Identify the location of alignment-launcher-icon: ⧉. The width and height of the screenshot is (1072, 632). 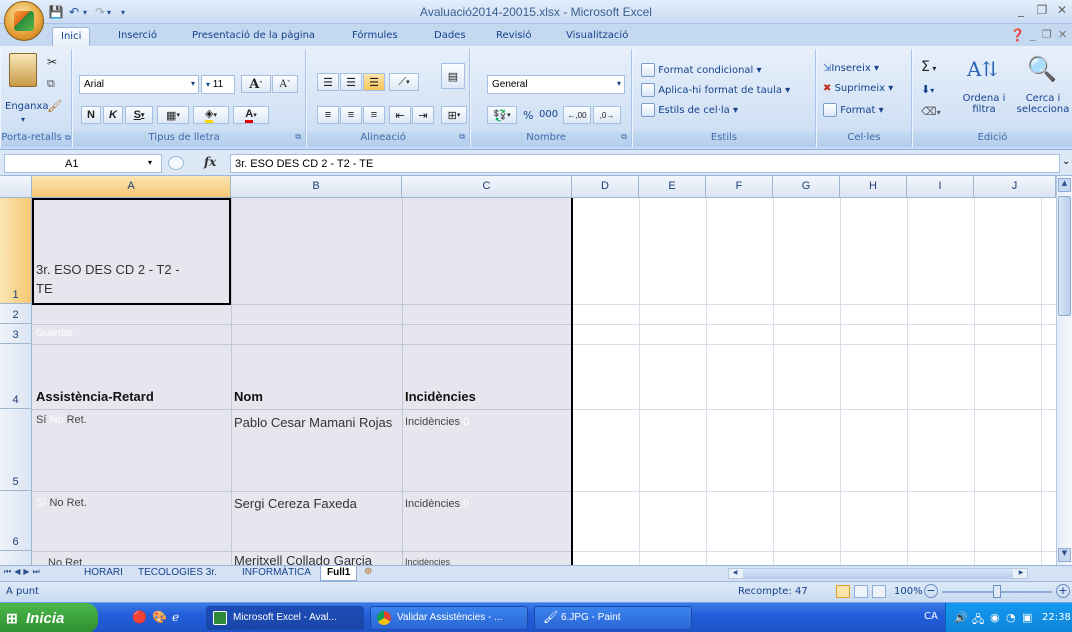
(462, 137).